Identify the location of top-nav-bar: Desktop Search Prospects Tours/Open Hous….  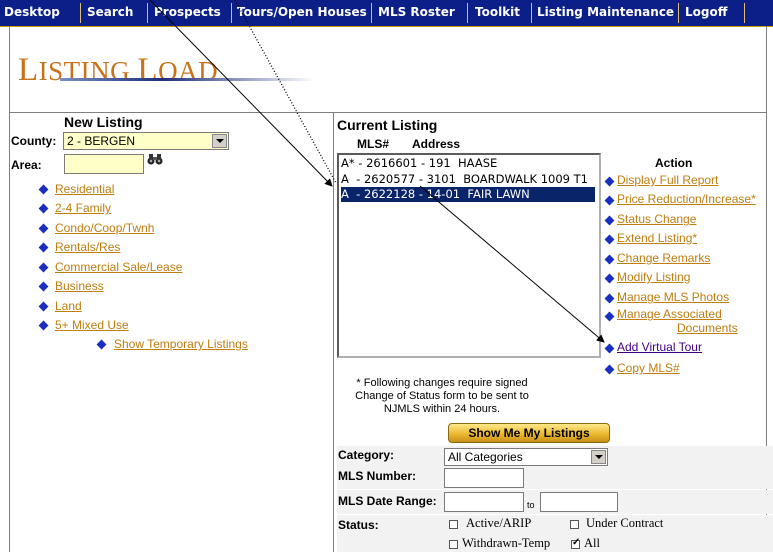
(386, 13).